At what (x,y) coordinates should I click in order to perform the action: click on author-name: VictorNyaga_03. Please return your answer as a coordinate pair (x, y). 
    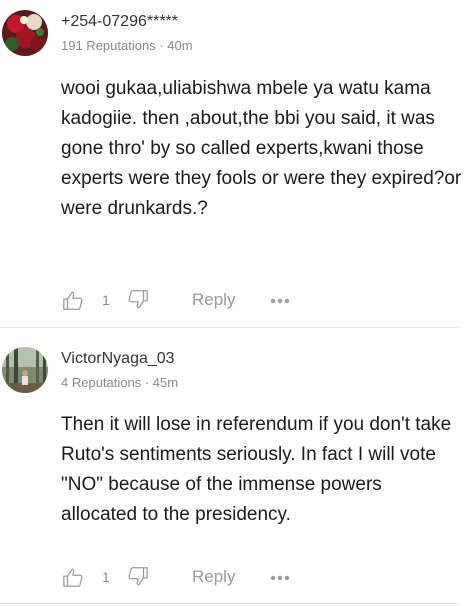
    Looking at the image, I should click on (118, 359).